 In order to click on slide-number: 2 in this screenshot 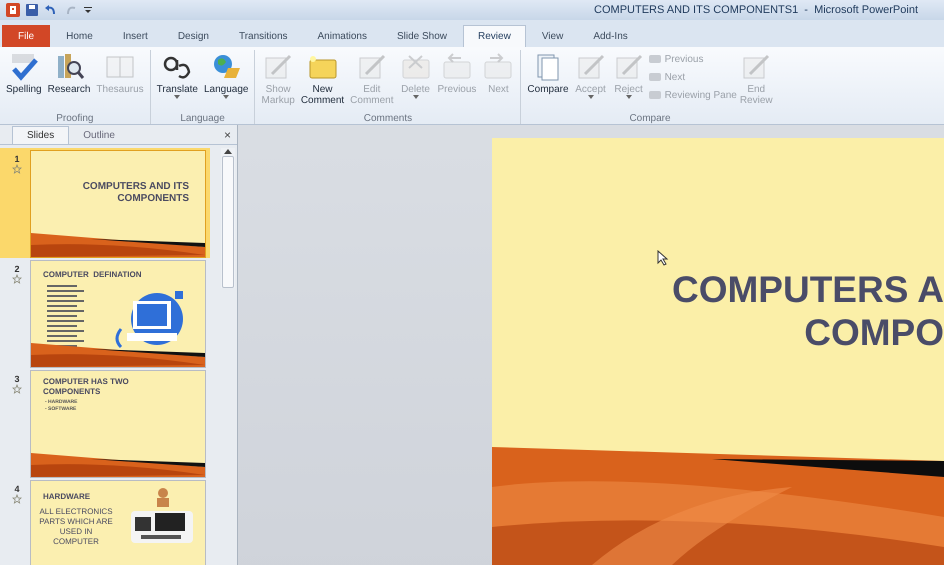, I will do `click(17, 269)`.